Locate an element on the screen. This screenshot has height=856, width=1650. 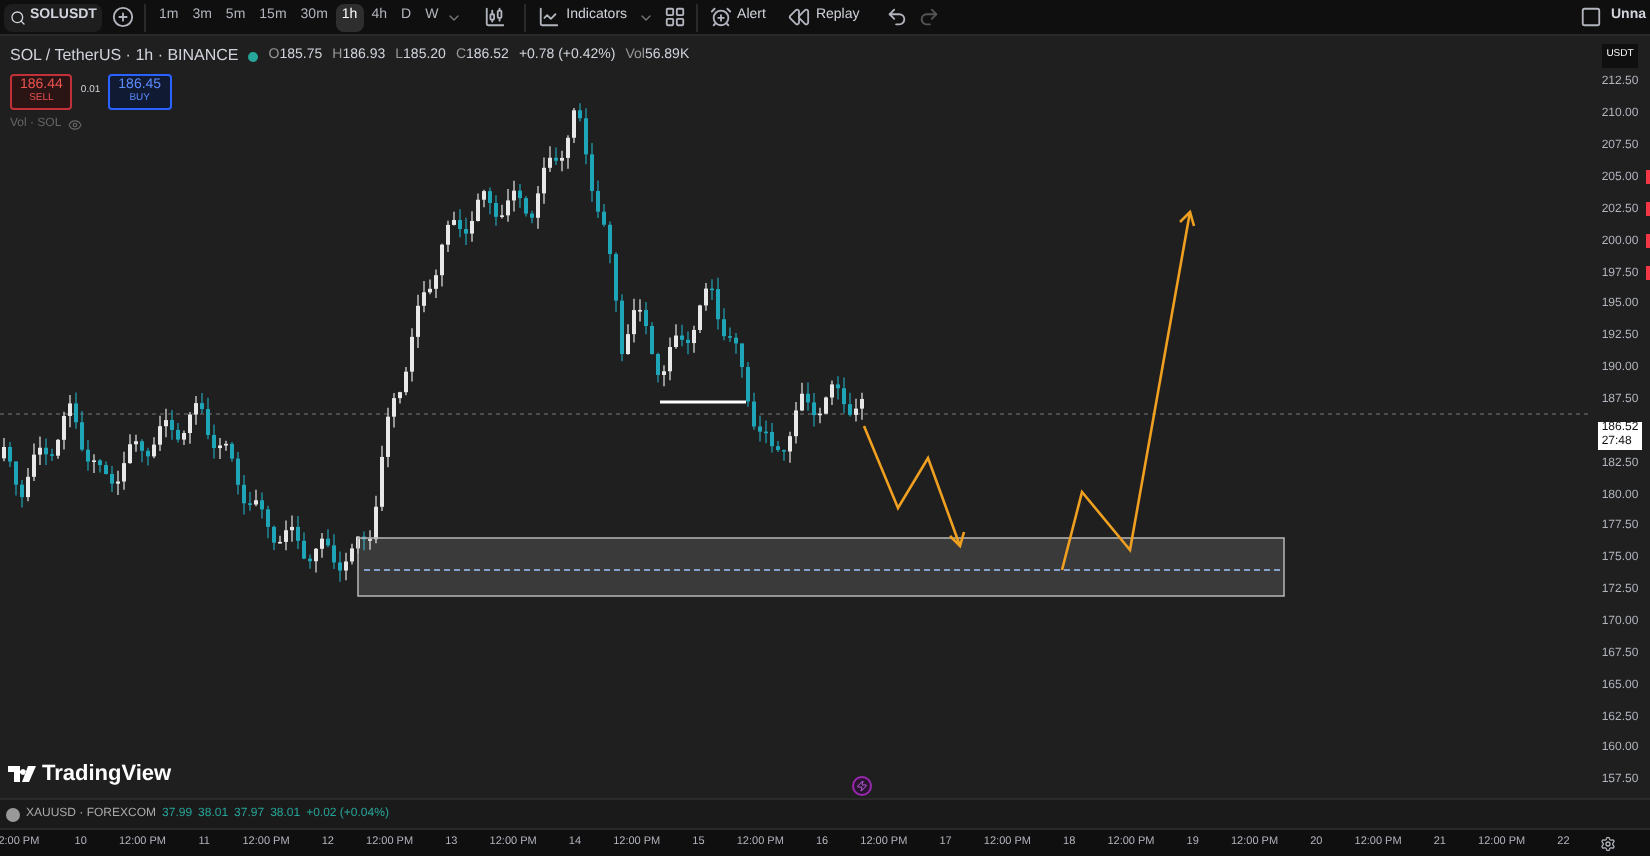
layout-icon is located at coordinates (1590, 17).